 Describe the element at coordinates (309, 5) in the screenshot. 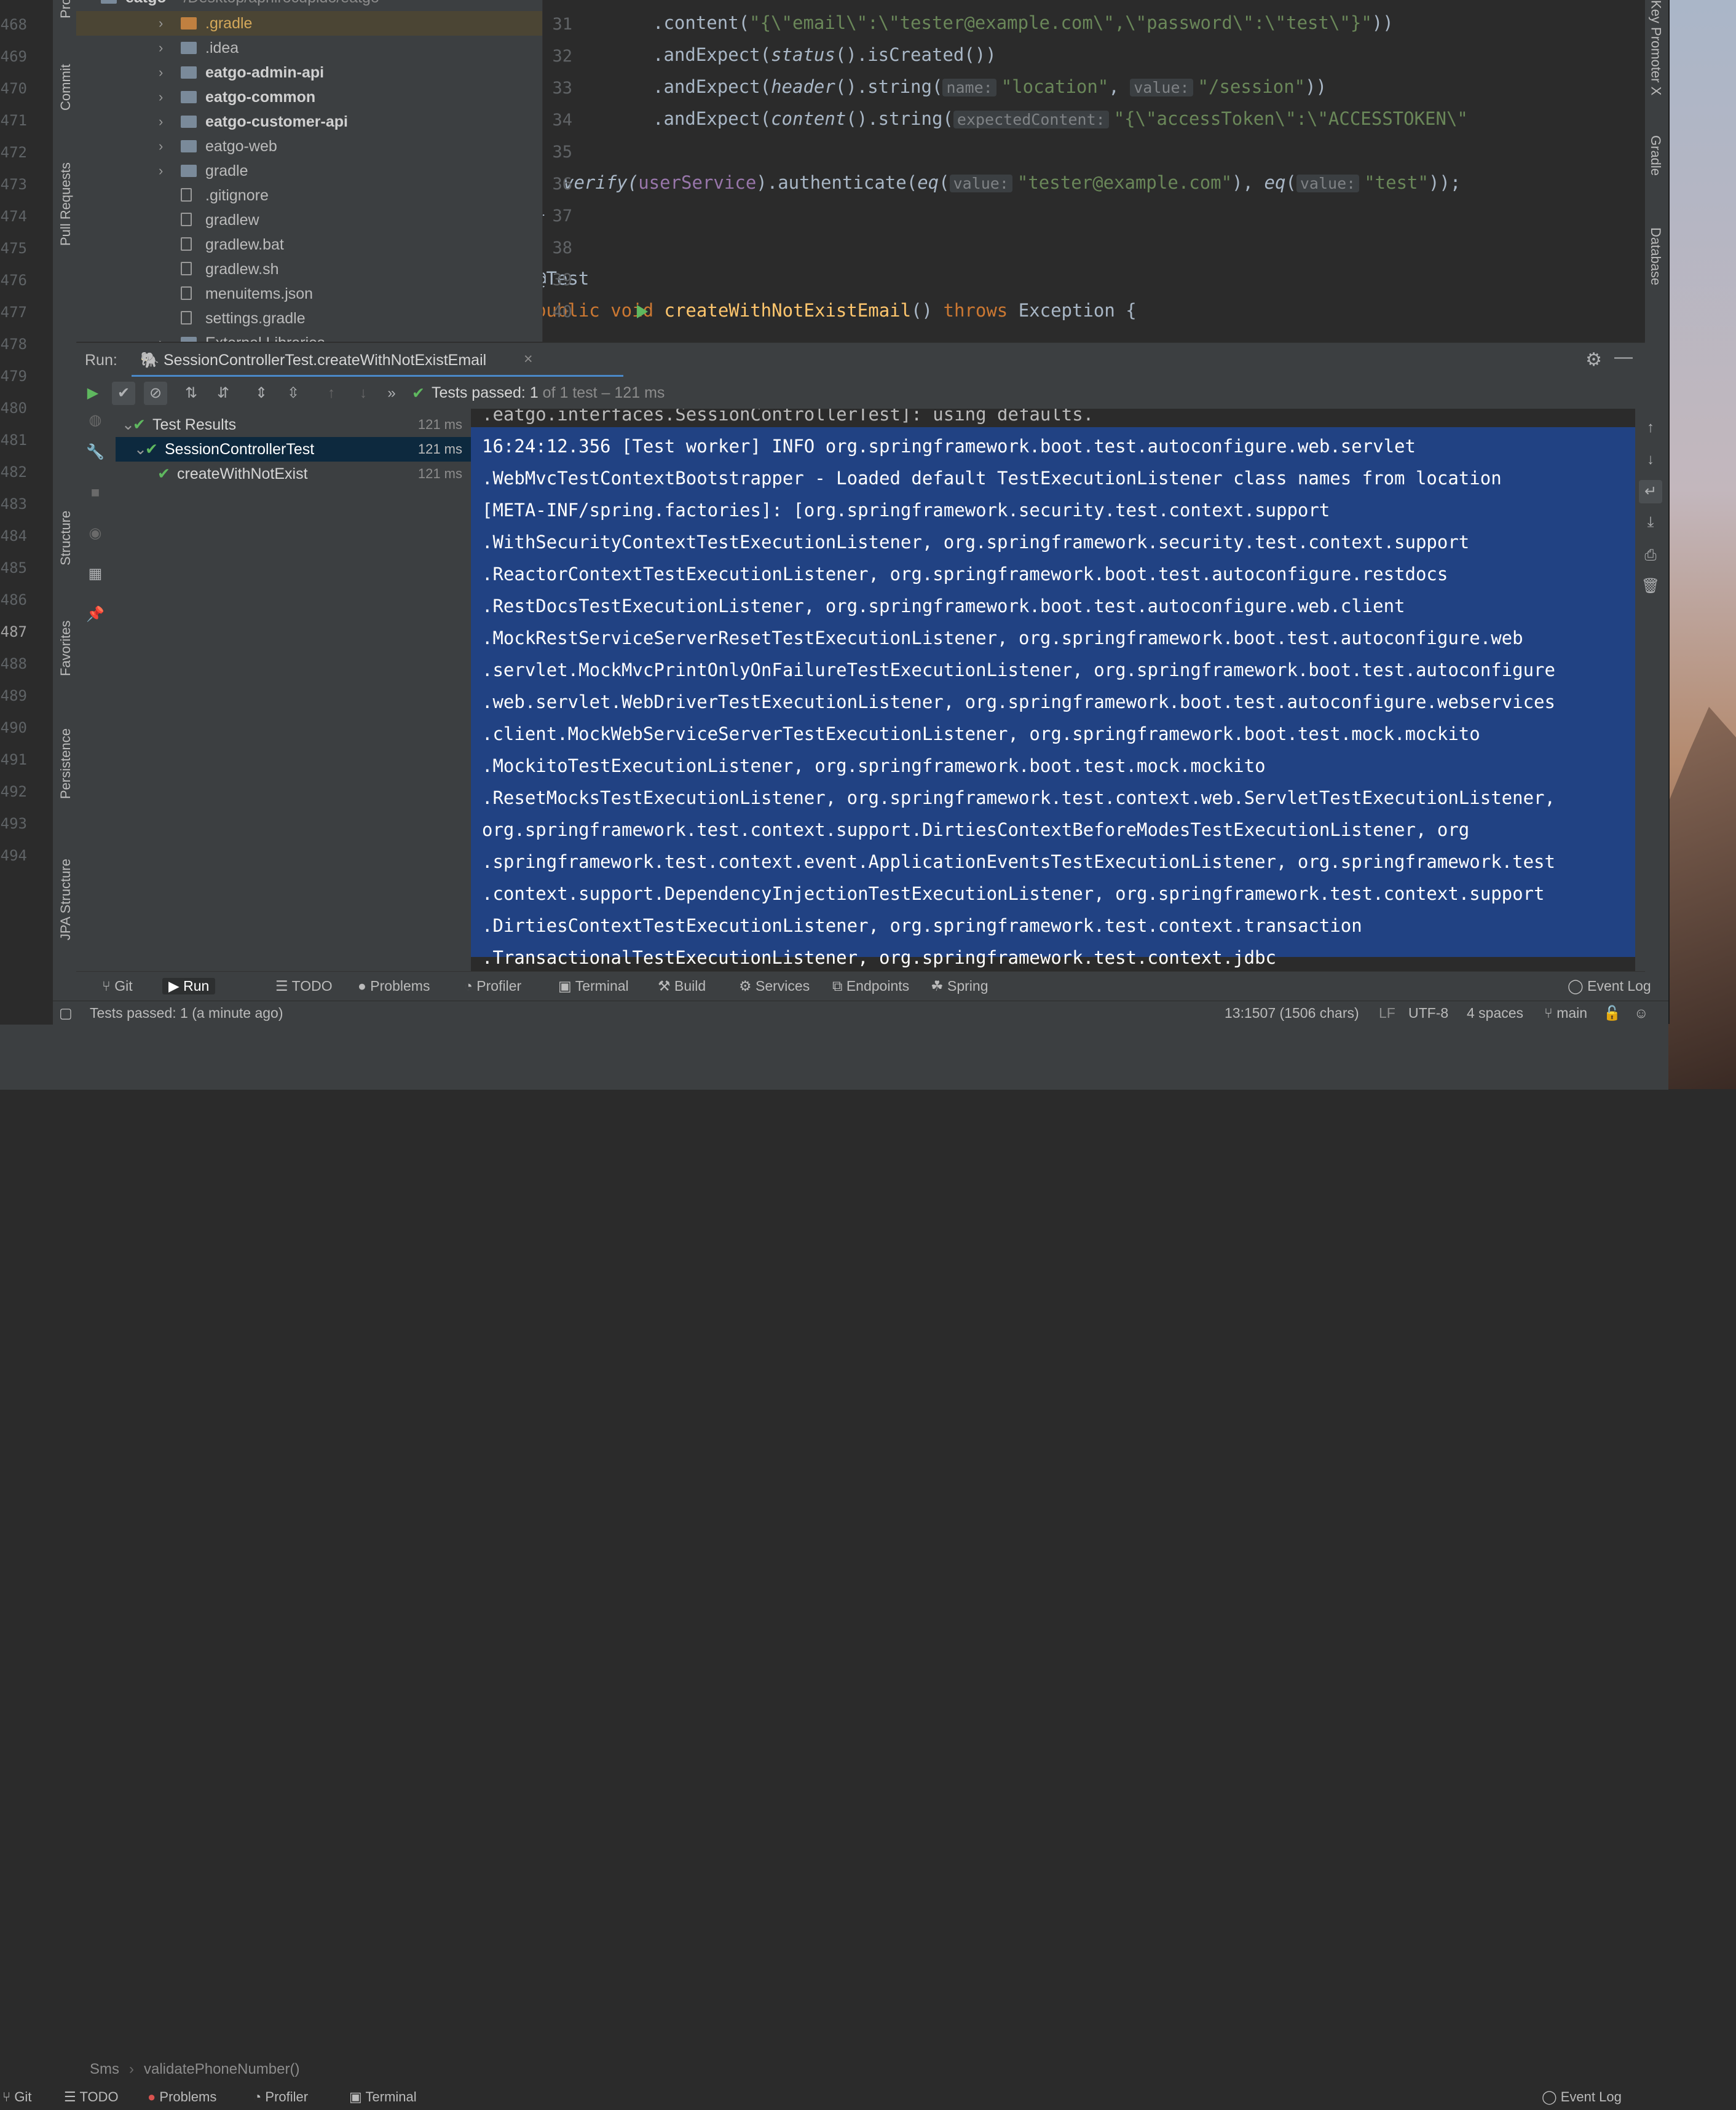

I see `project-root-row: eatgo ~/Desktop/aprilrocupido/eatgo` at that location.